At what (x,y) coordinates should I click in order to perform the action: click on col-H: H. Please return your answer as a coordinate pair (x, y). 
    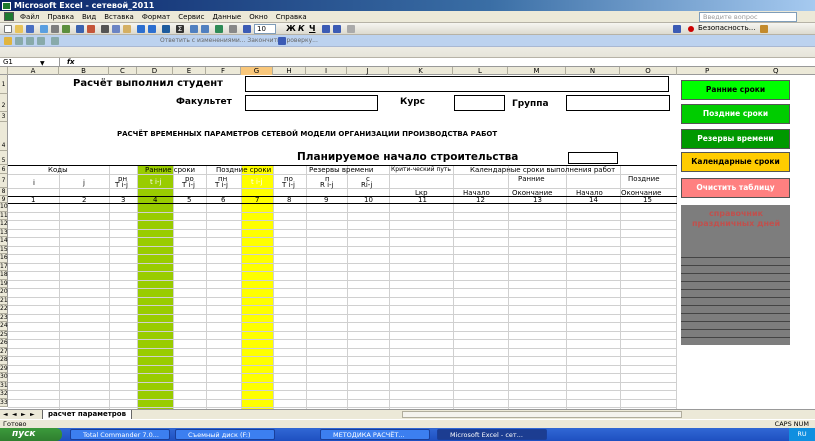
    Looking at the image, I should click on (289, 71).